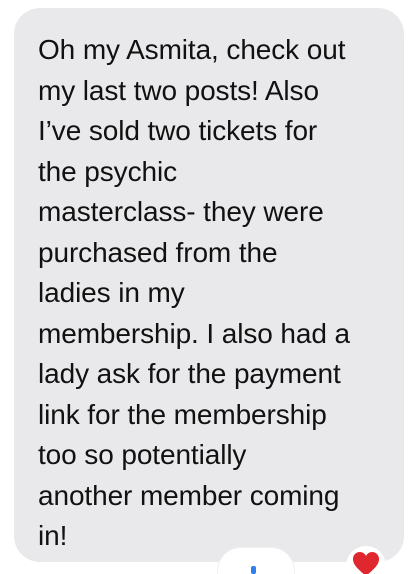 This screenshot has height=574, width=408. What do you see at coordinates (182, 414) in the screenshot?
I see `message-line: link for the membership` at bounding box center [182, 414].